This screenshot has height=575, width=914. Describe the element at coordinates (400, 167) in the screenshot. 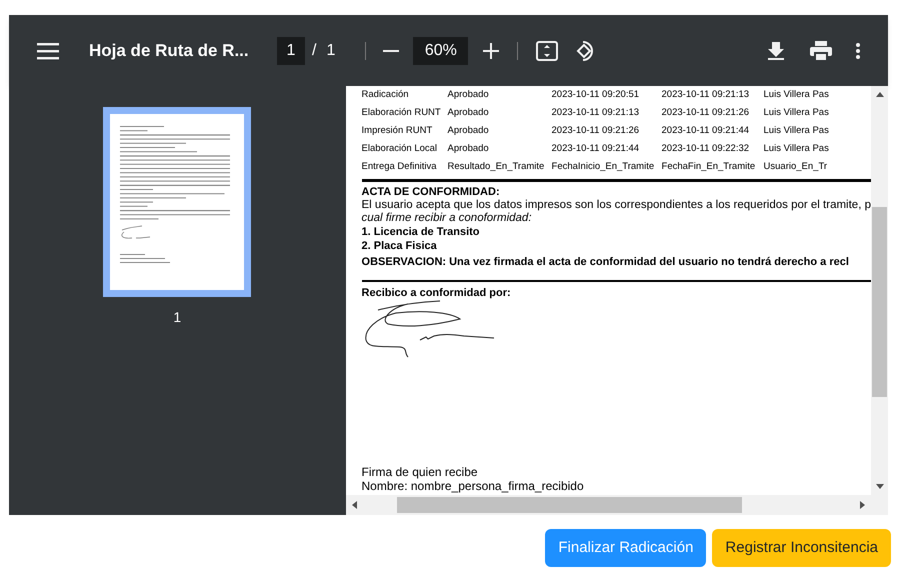

I see `table-cell-text: Entrega Definitiva` at that location.